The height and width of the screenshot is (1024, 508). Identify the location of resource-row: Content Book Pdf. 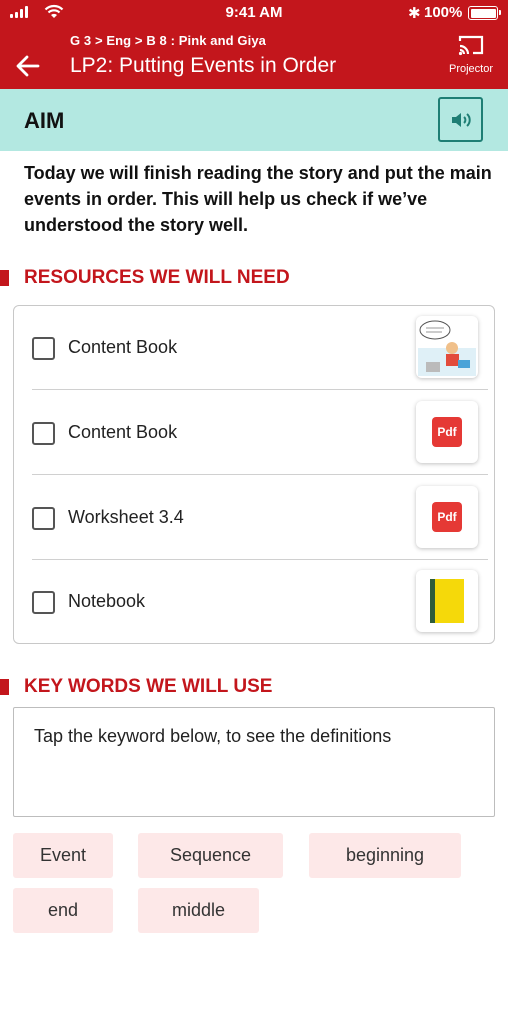
(260, 433).